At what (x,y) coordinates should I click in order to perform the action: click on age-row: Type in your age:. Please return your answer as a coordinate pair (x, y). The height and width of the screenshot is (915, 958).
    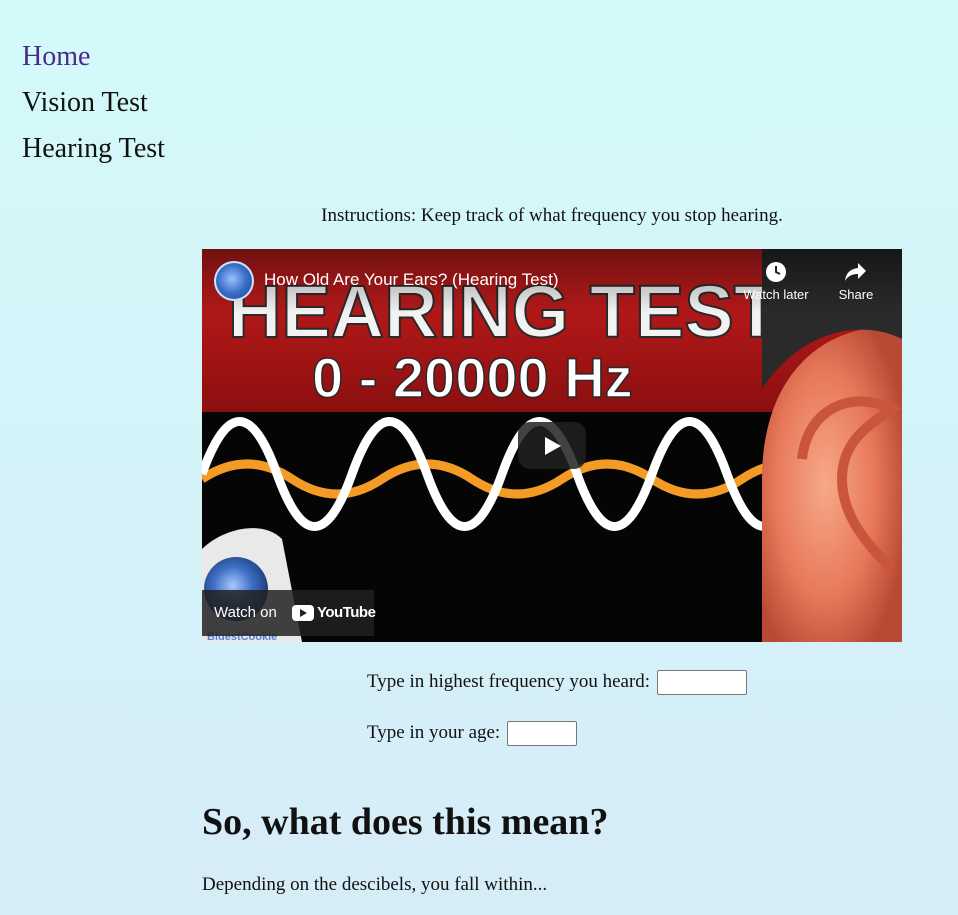
    Looking at the image, I should click on (472, 733).